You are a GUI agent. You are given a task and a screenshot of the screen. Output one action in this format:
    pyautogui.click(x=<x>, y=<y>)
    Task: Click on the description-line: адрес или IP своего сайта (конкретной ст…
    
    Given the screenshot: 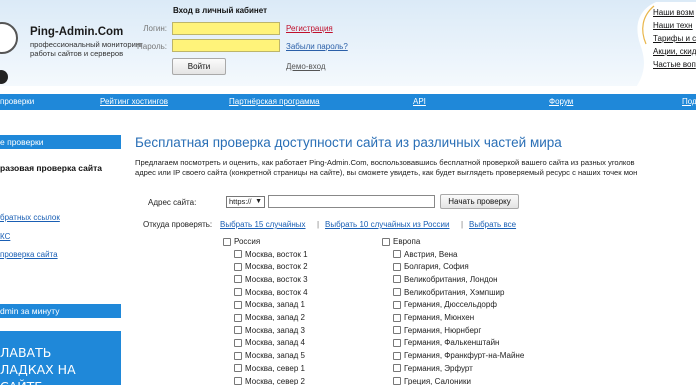 What is the action you would take?
    pyautogui.click(x=386, y=172)
    